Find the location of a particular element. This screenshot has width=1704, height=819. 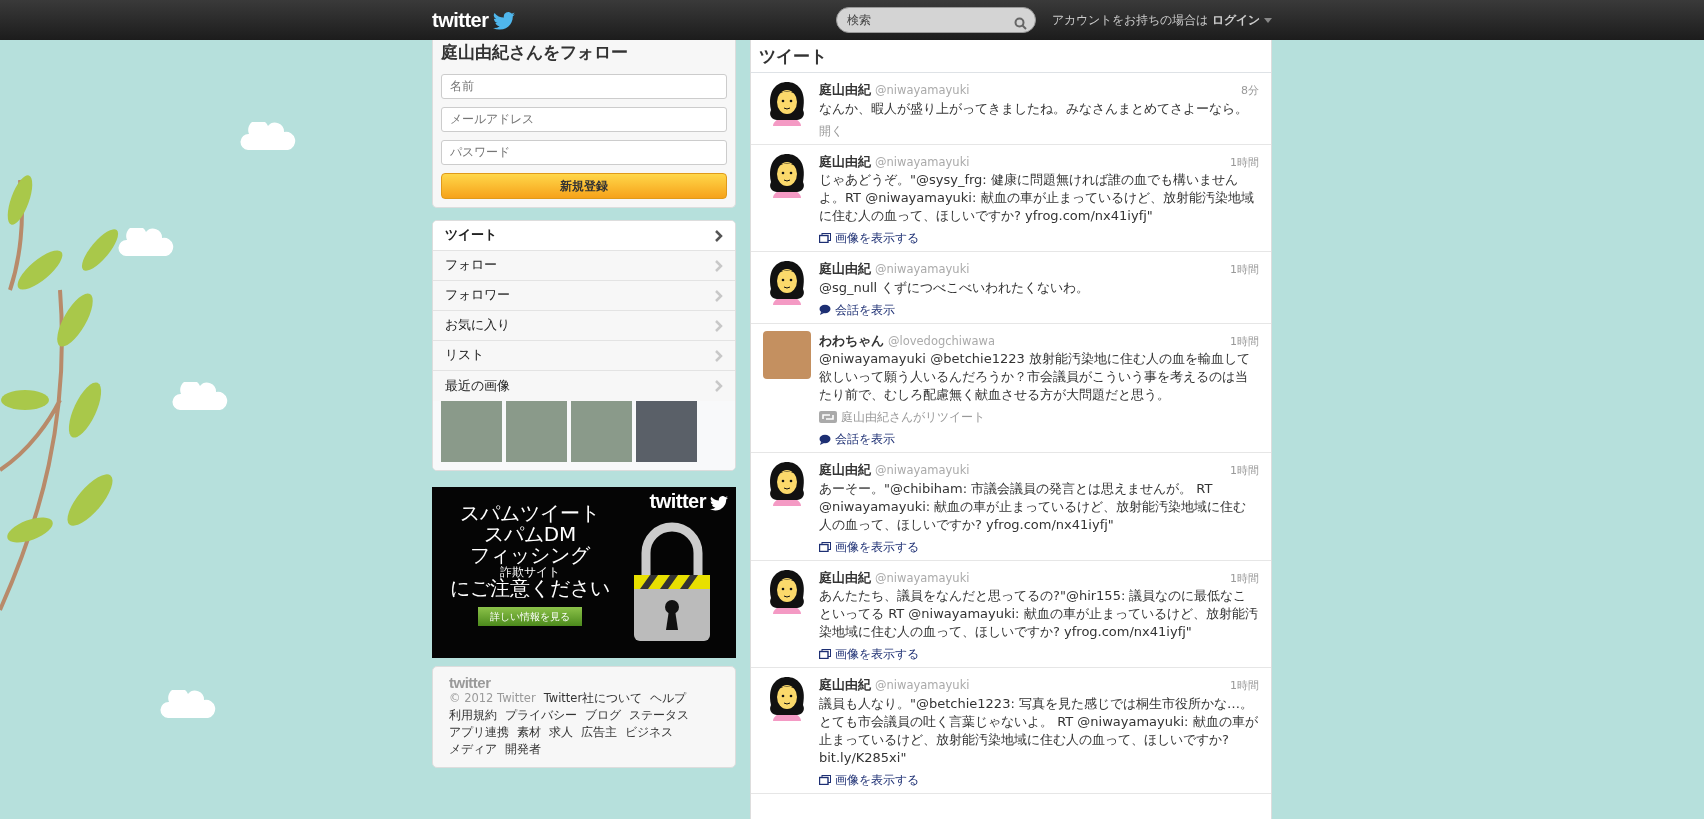

ad-headline: にご注意ください is located at coordinates (530, 589).